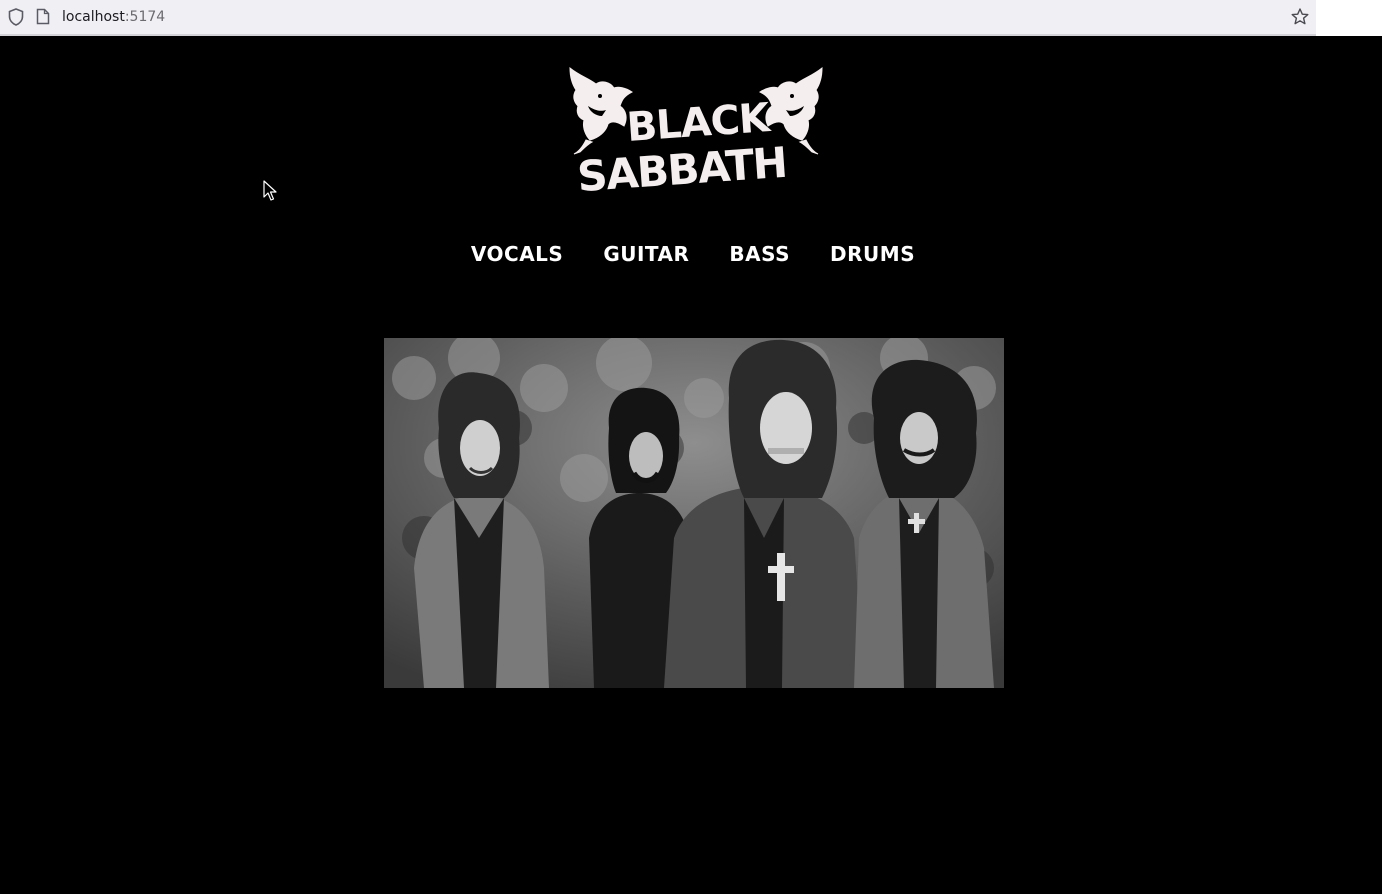 The height and width of the screenshot is (894, 1382). I want to click on toolbar-edge, so click(1349, 18).